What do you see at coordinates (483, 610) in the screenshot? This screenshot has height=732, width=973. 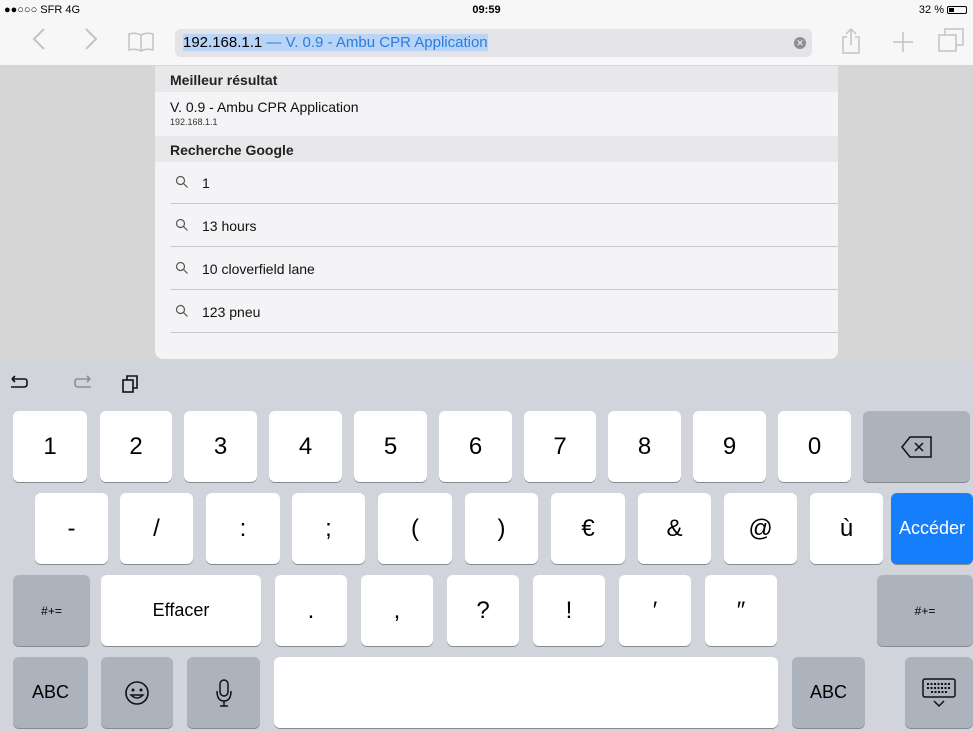 I see `key: ?` at bounding box center [483, 610].